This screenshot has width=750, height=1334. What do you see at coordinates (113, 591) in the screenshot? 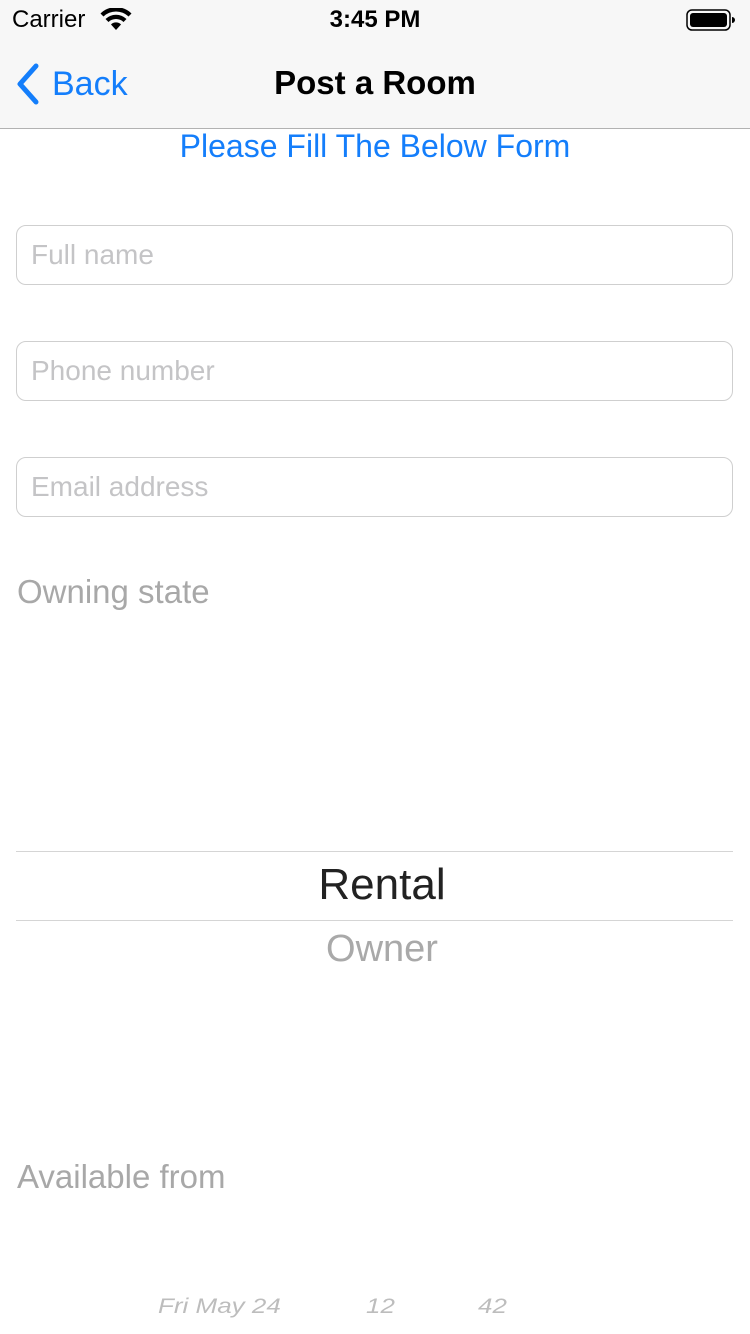
I see `owning-state-label: Owning state` at bounding box center [113, 591].